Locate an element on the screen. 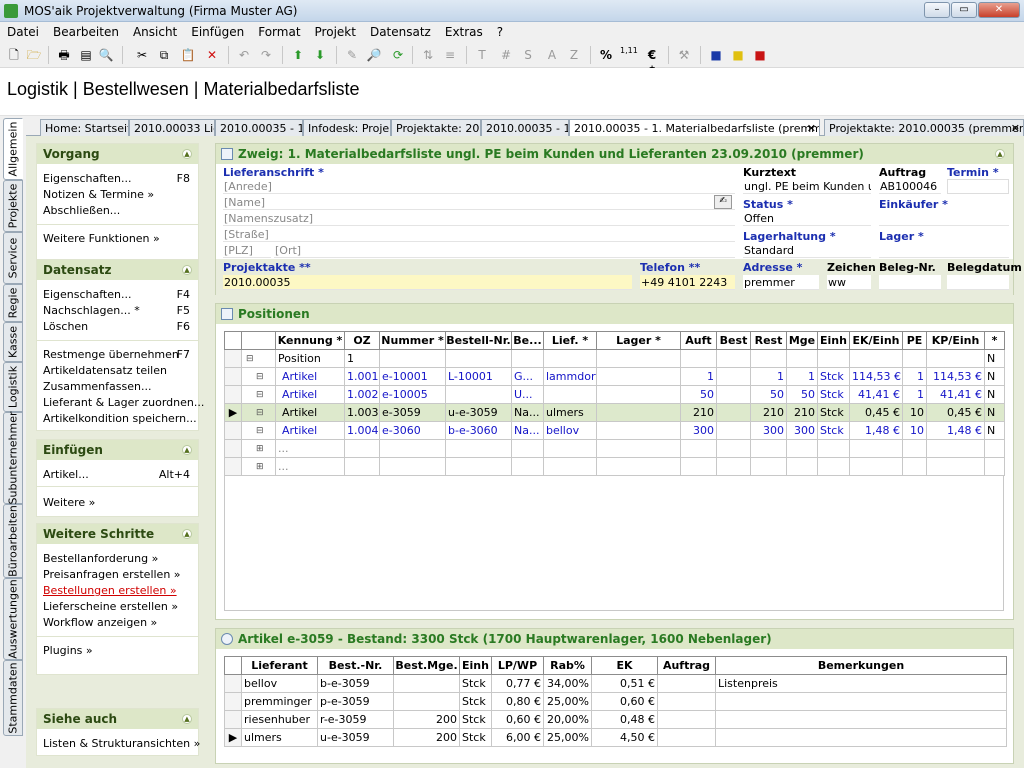  action-lieferscheine: Lieferscheine erstellen » is located at coordinates (110, 606).